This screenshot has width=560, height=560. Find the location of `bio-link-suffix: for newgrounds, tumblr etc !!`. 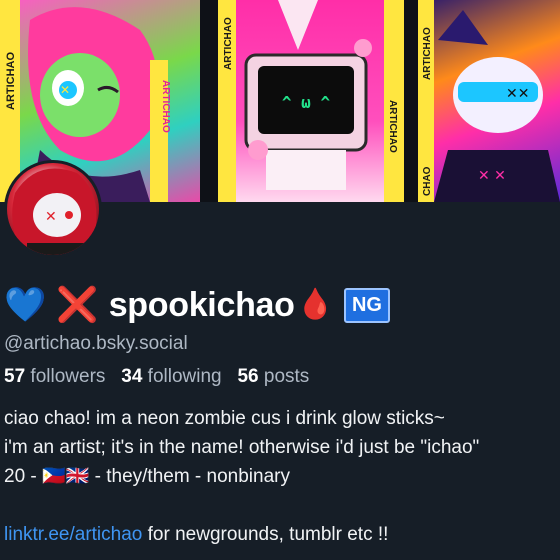

bio-link-suffix: for newgrounds, tumblr etc !! is located at coordinates (265, 534).